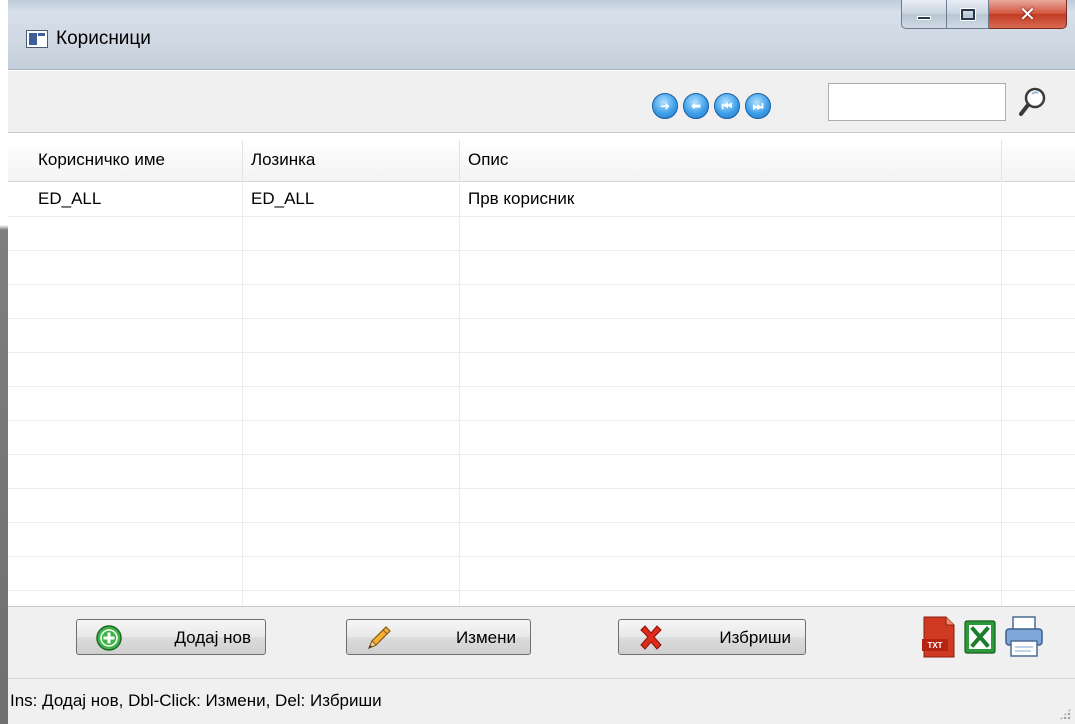 The width and height of the screenshot is (1075, 724). I want to click on search-input, so click(917, 102).